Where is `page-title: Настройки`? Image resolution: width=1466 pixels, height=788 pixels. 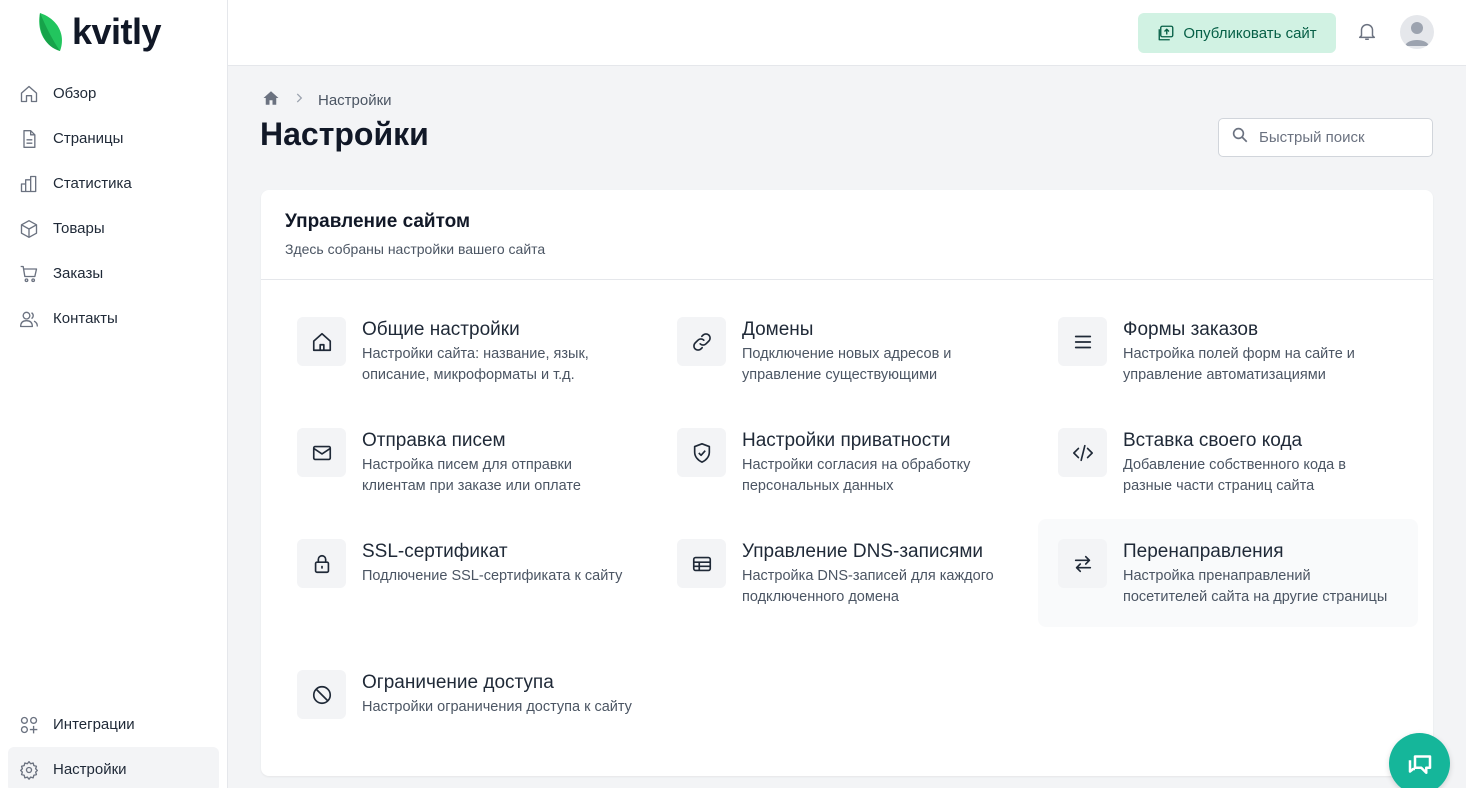 page-title: Настройки is located at coordinates (344, 134).